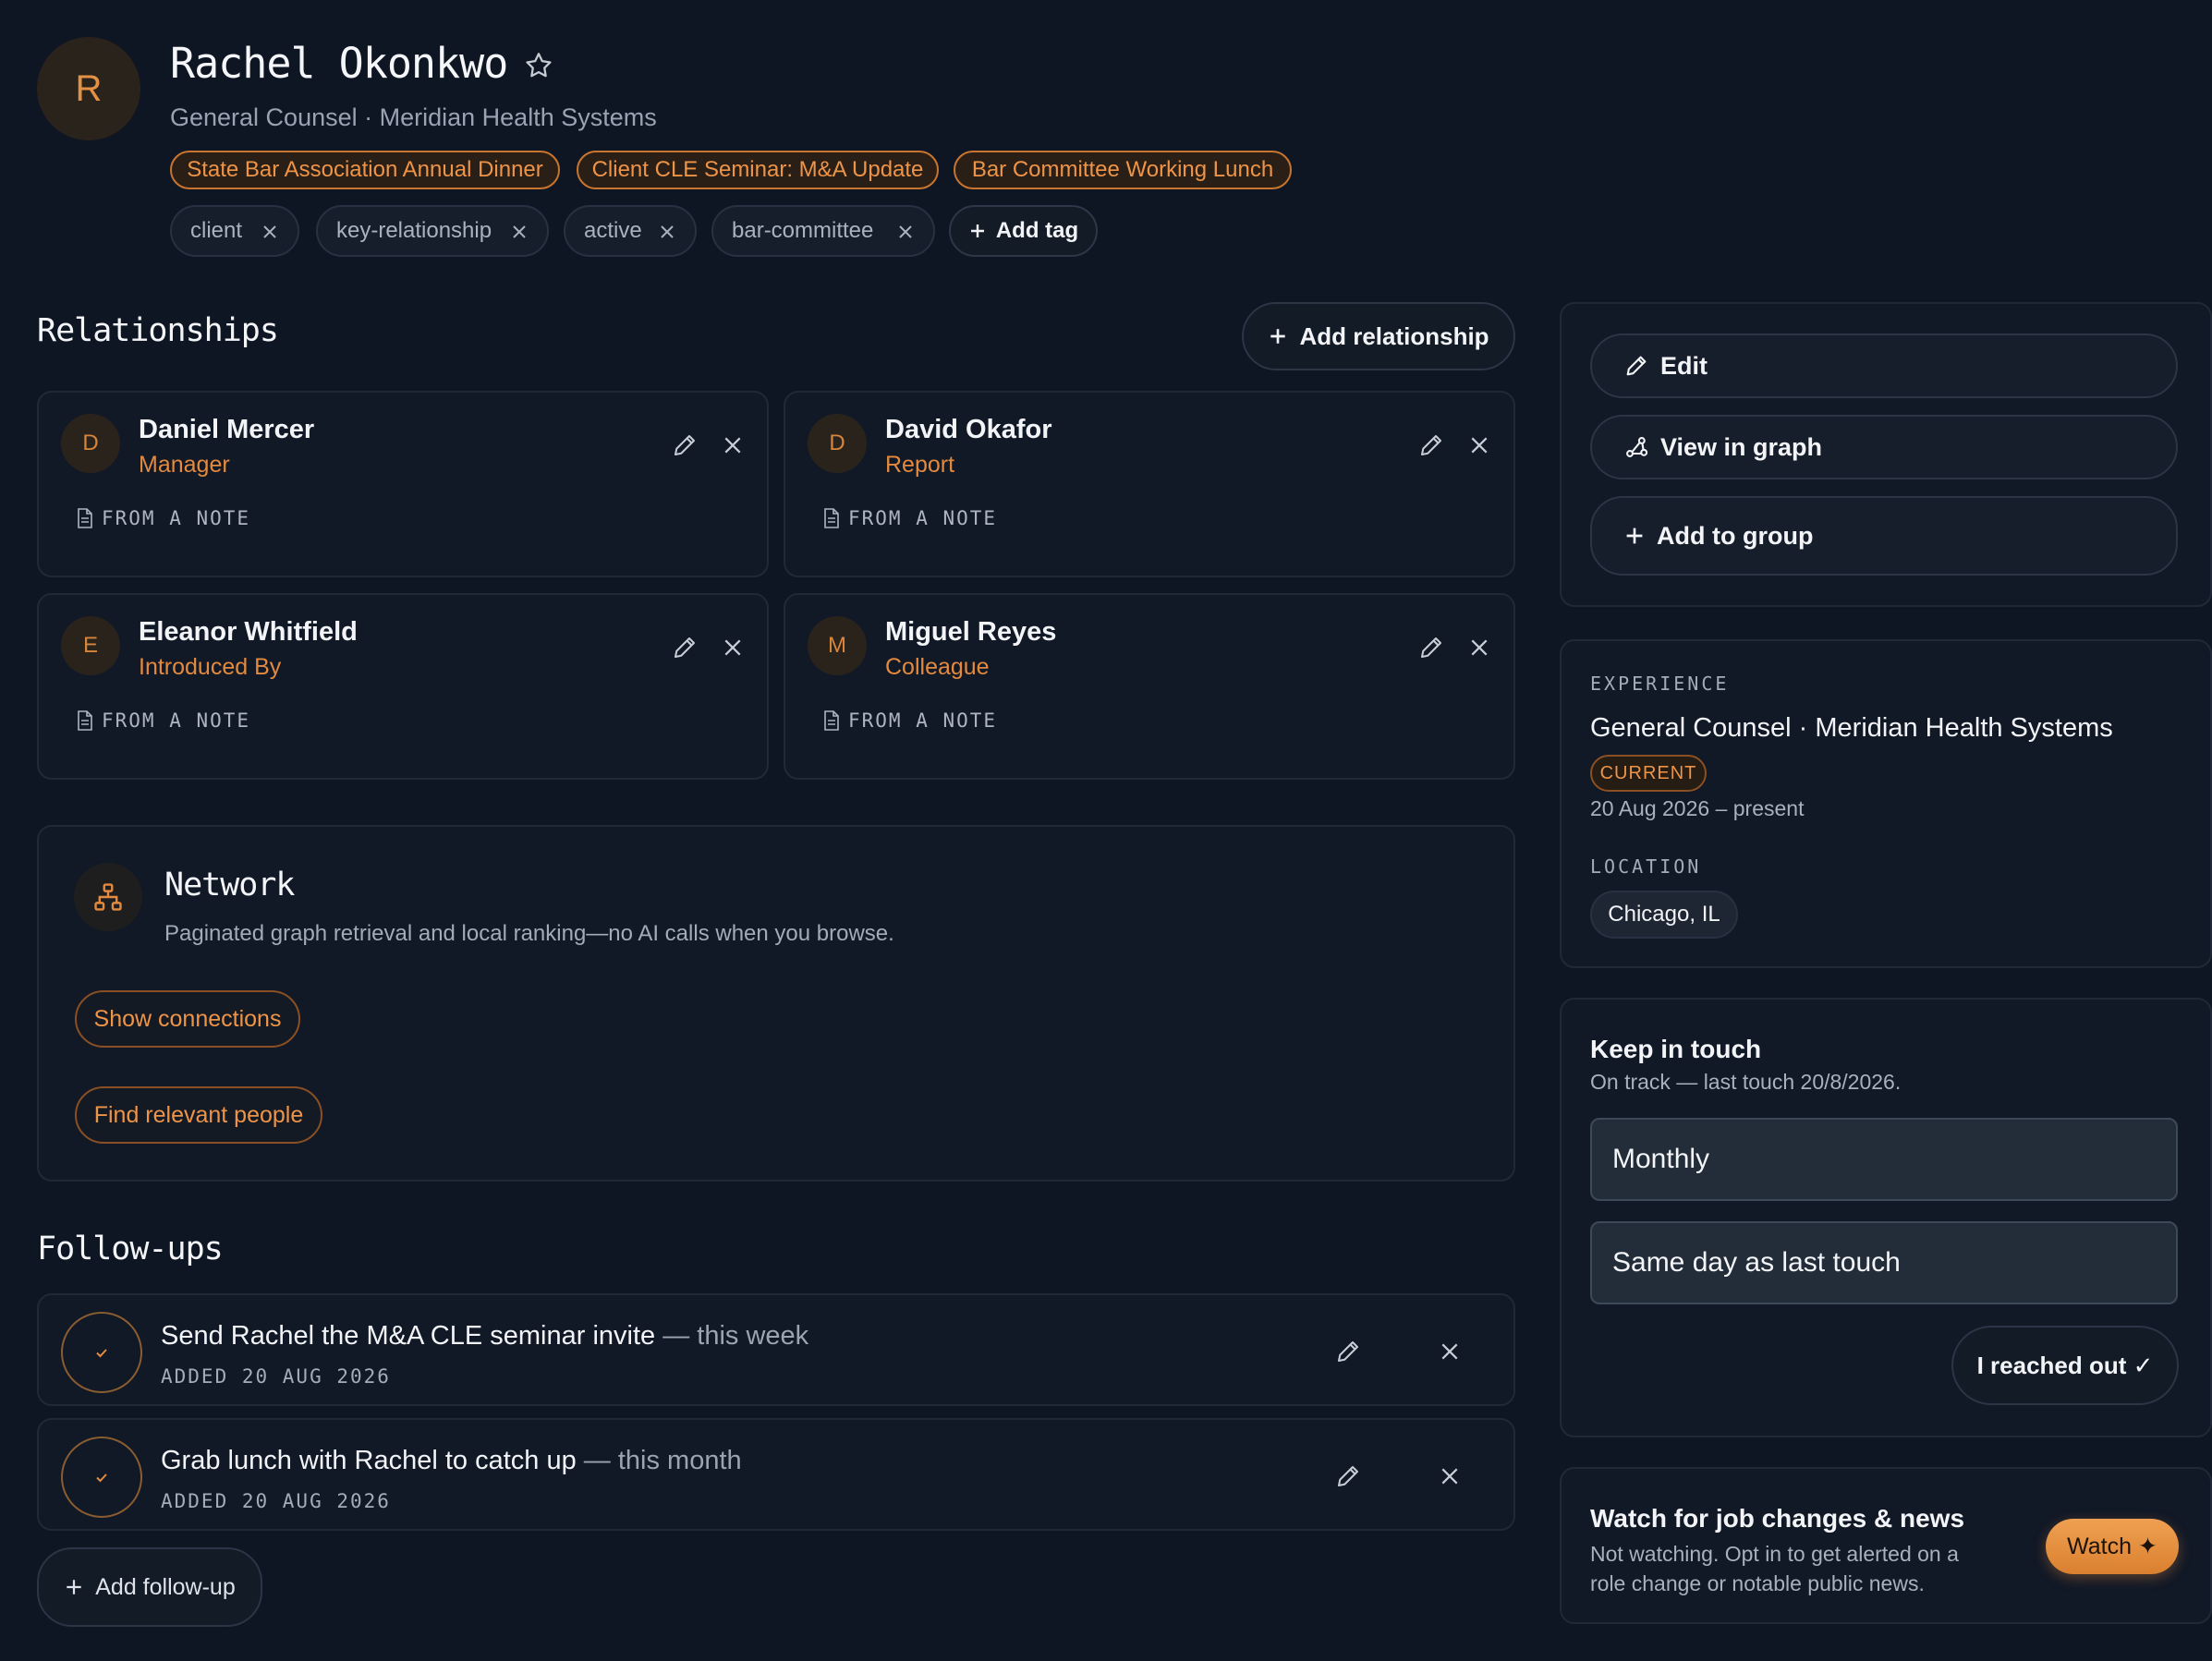 The height and width of the screenshot is (1661, 2212). Describe the element at coordinates (88, 88) in the screenshot. I see `profile-avatar: R` at that location.